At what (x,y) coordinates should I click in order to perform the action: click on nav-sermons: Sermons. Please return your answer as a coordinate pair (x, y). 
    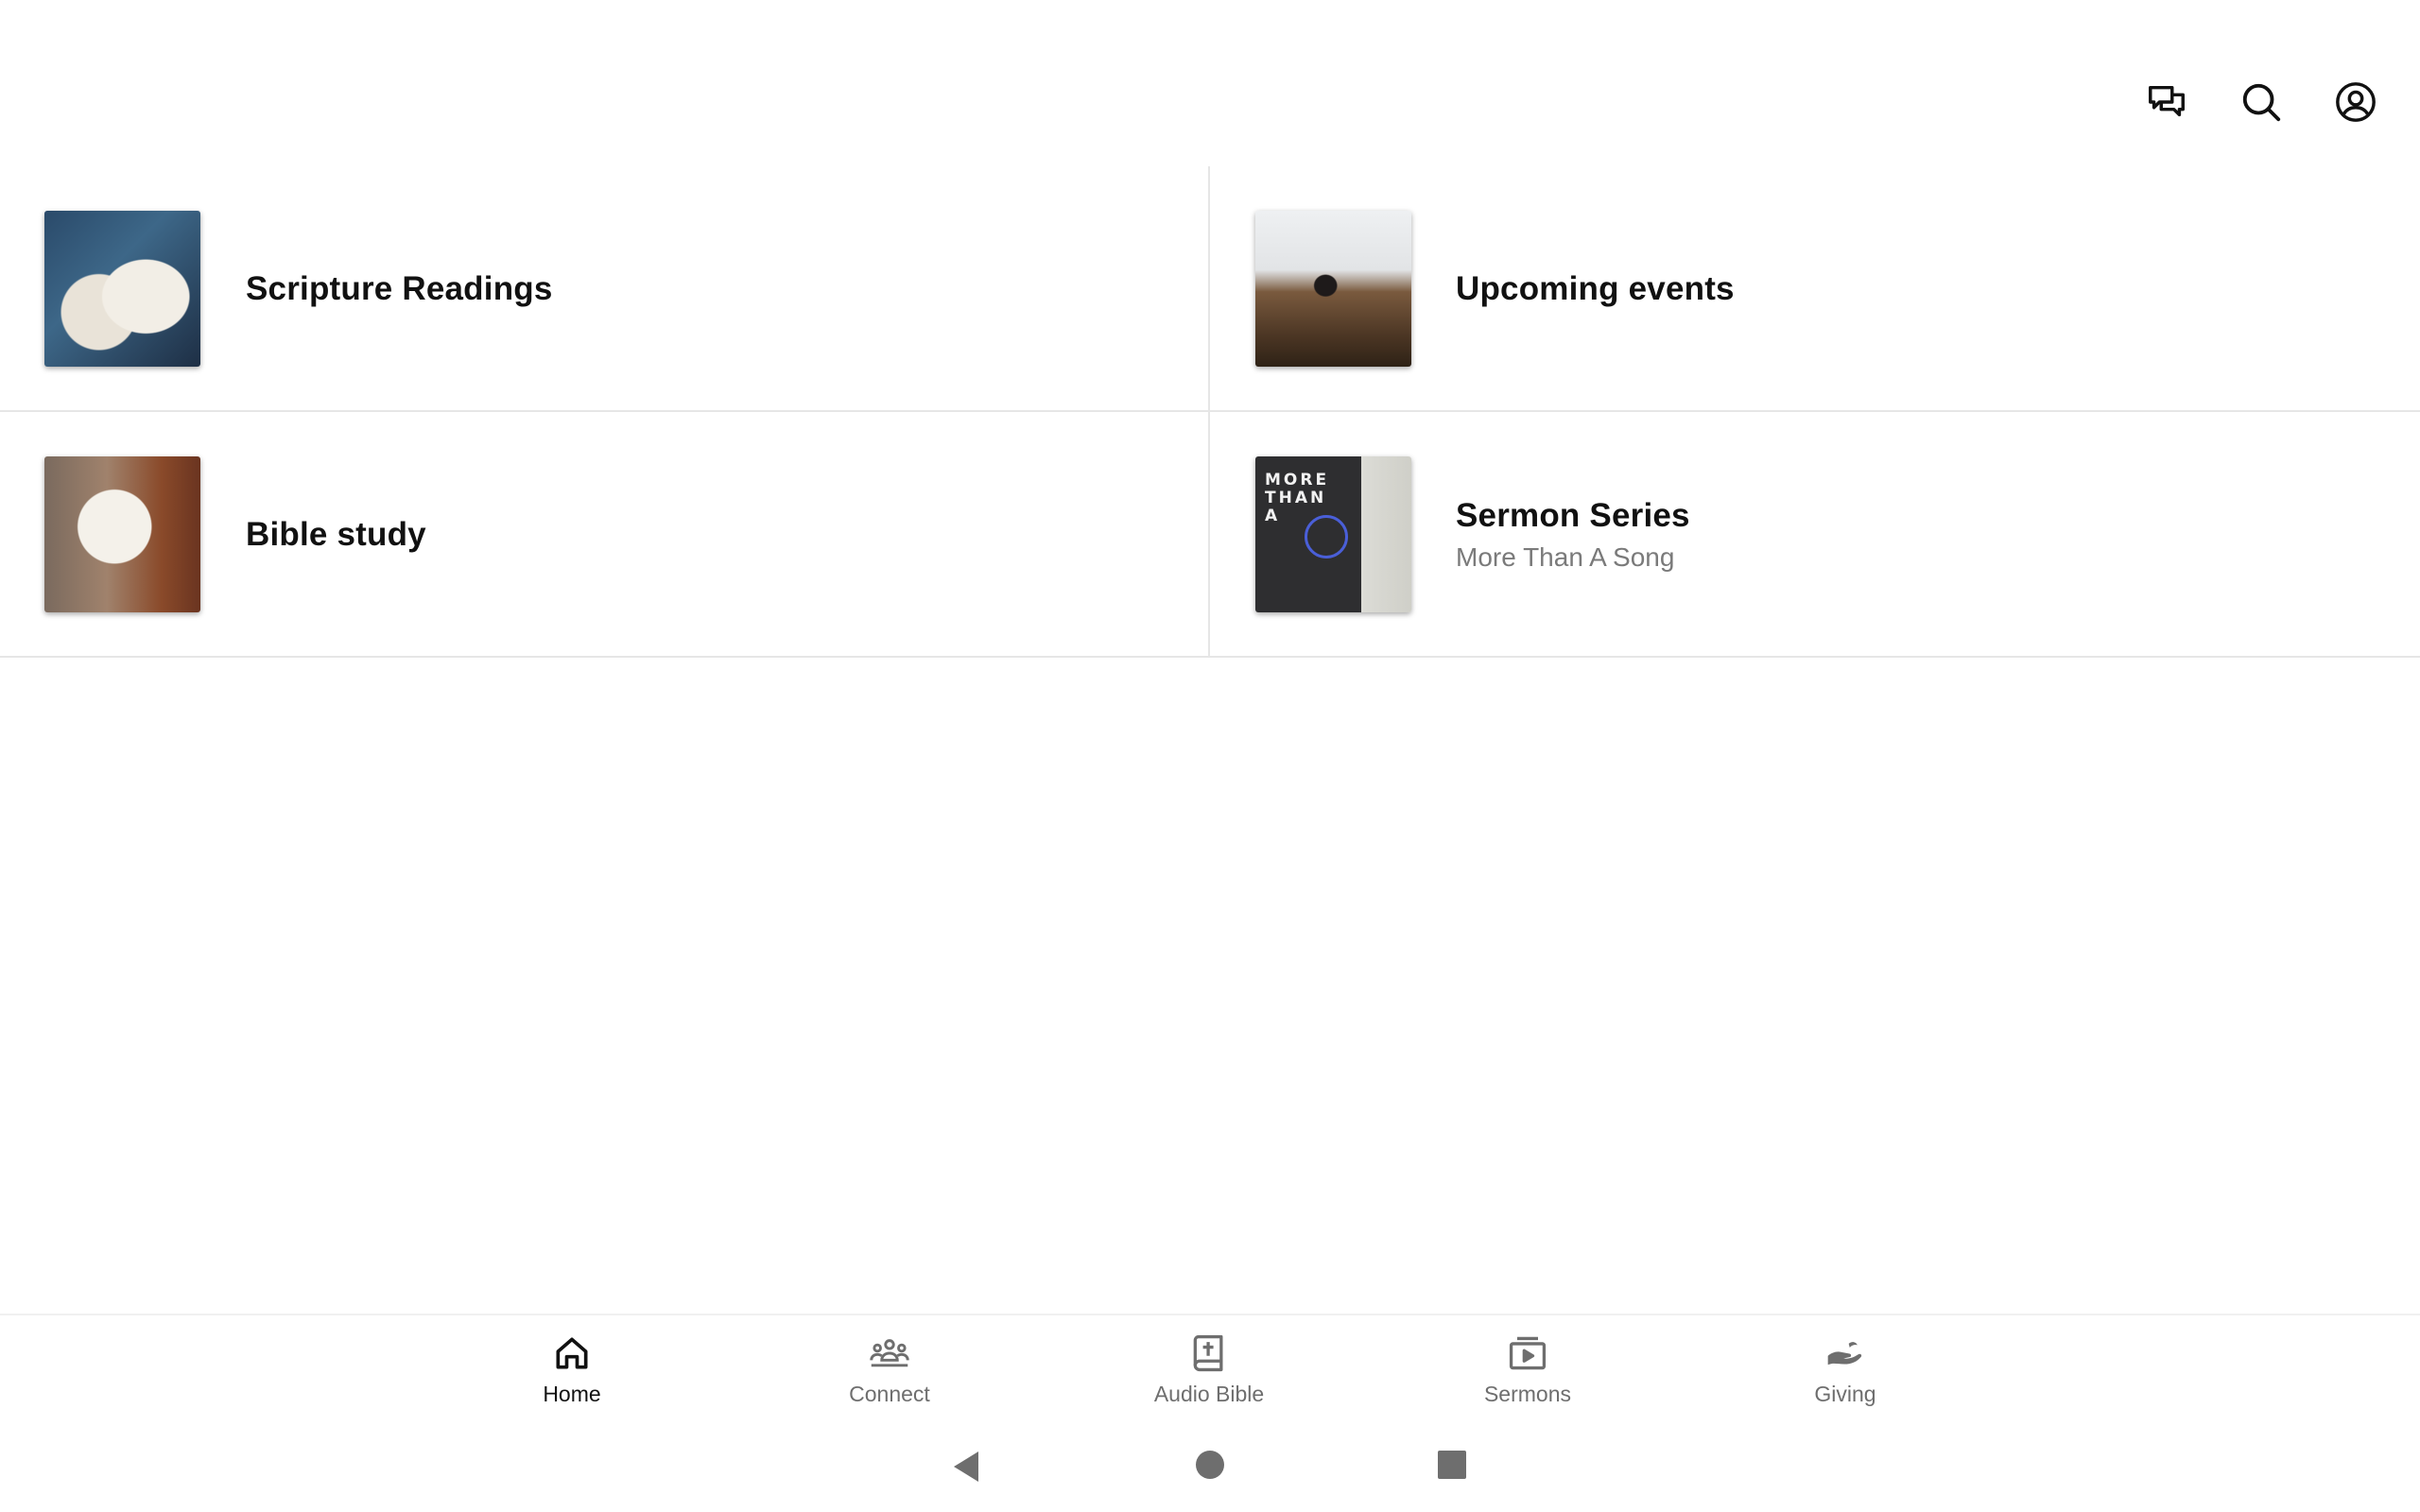
    Looking at the image, I should click on (1527, 1369).